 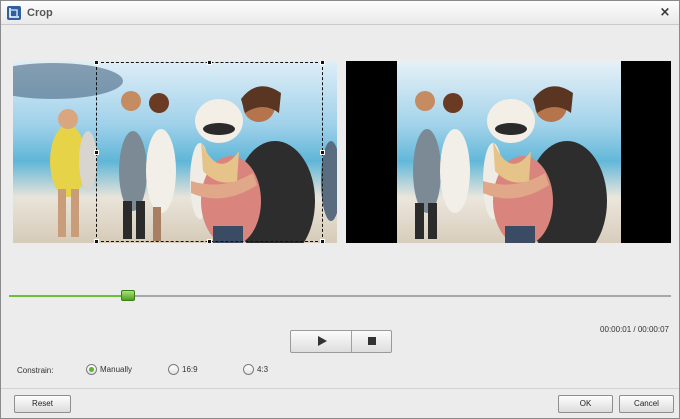 What do you see at coordinates (14, 13) in the screenshot?
I see `crop-icon` at bounding box center [14, 13].